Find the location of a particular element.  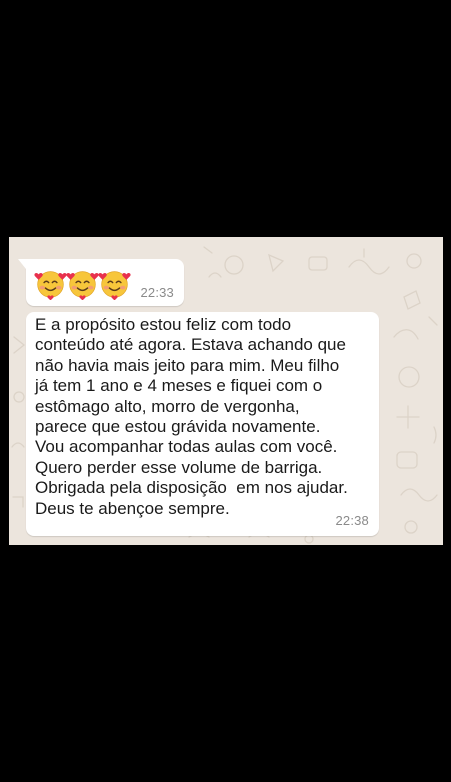

message-timestamp: 22:38 is located at coordinates (352, 520).